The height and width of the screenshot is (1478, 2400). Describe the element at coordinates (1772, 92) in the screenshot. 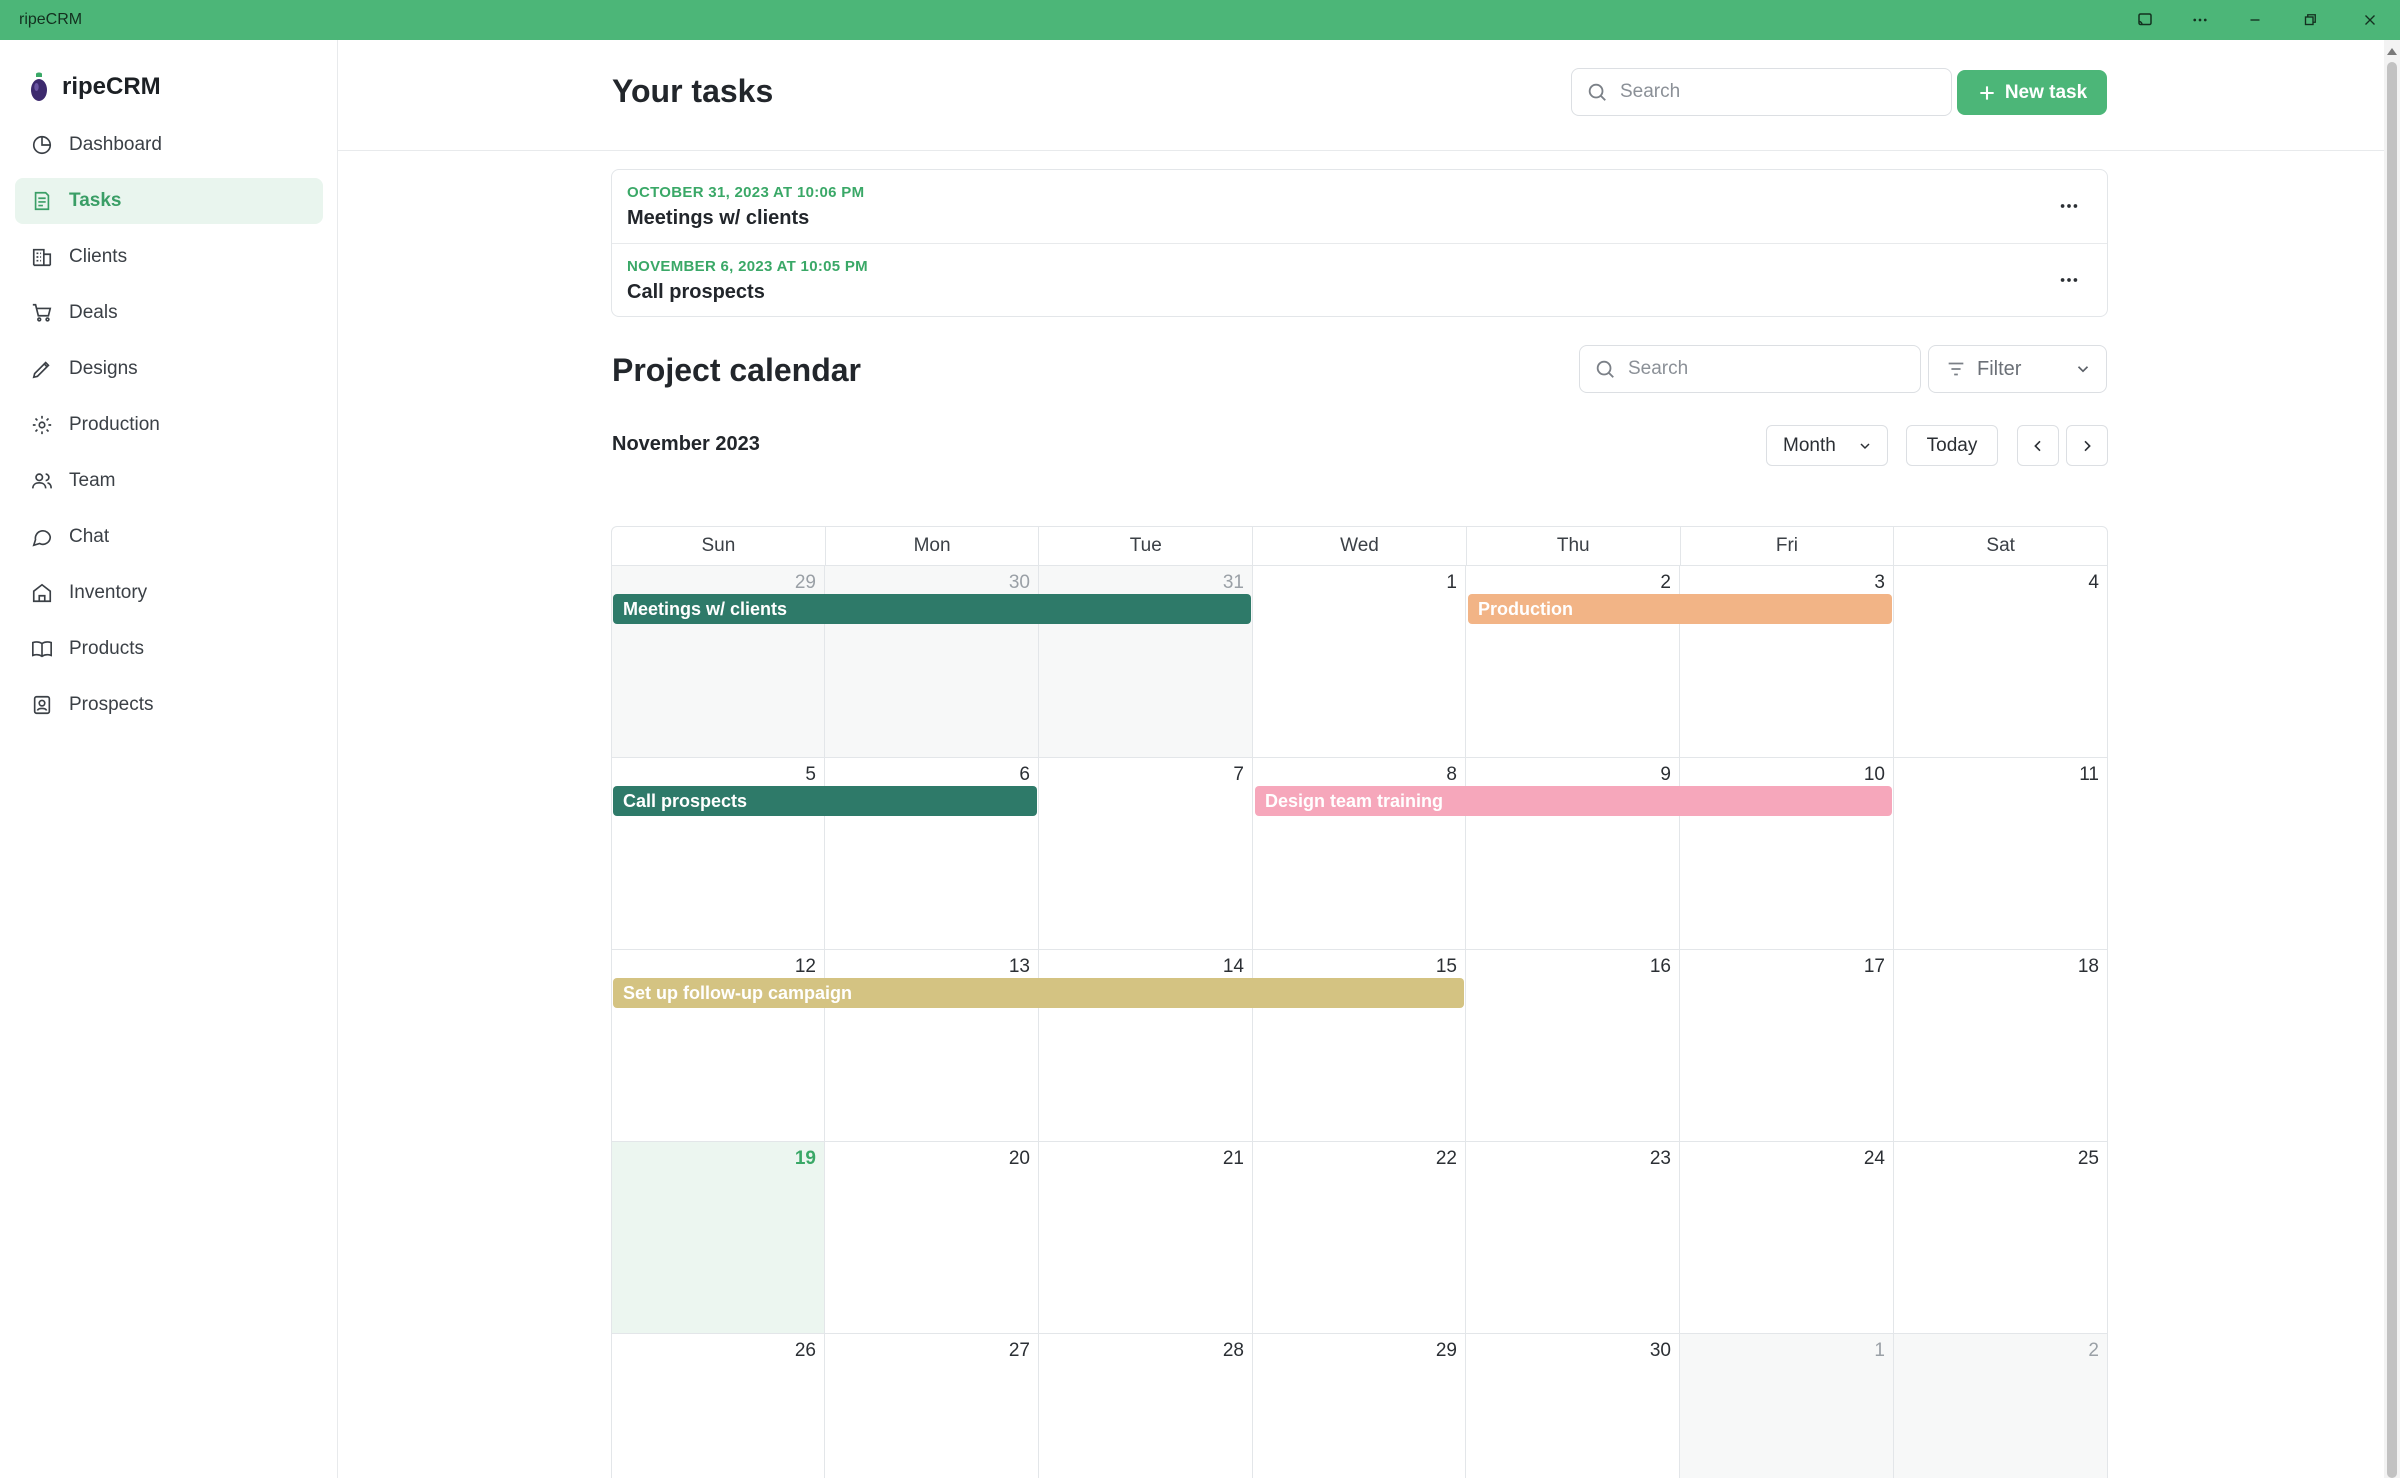

I see `task-search-input` at that location.